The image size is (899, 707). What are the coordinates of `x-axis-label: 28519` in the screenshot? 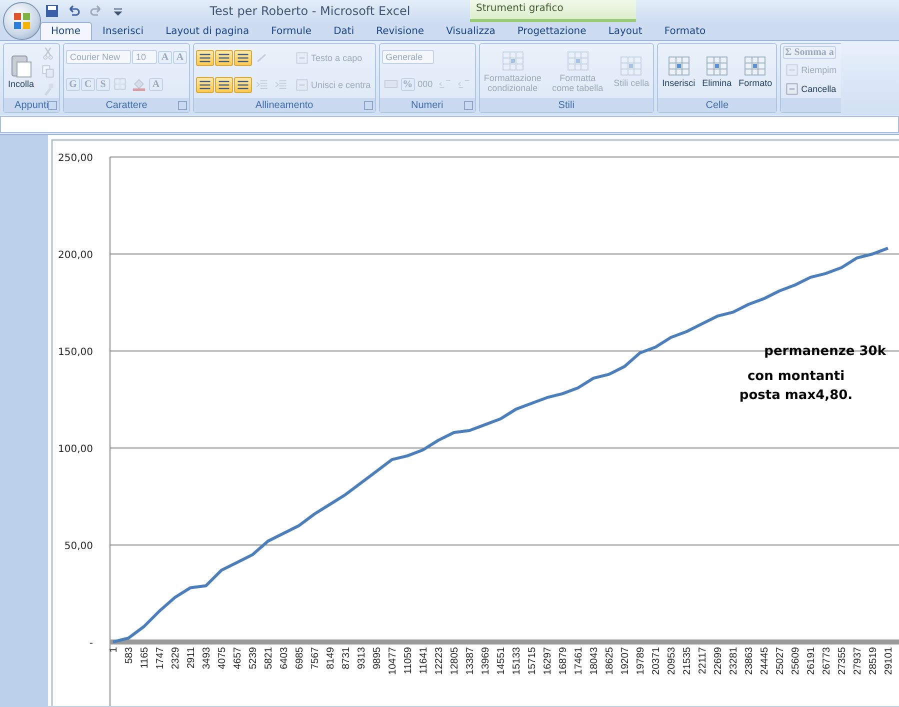 It's located at (873, 661).